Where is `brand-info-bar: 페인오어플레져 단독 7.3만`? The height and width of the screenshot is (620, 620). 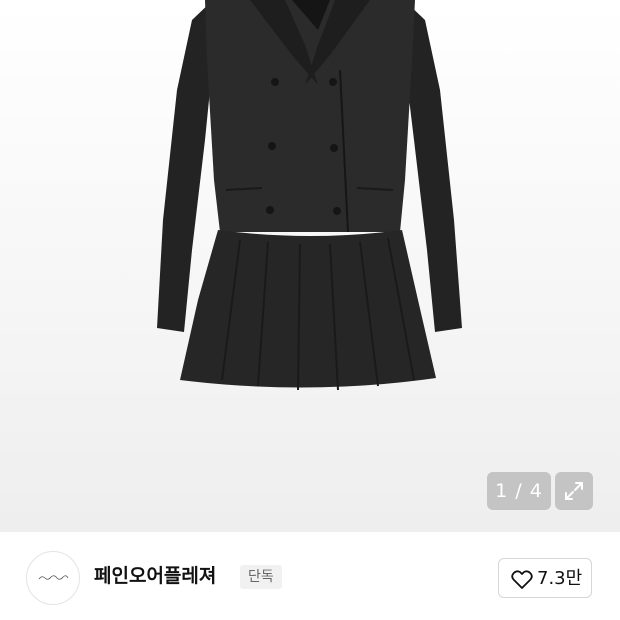
brand-info-bar: 페인오어플레져 단독 7.3만 is located at coordinates (310, 576).